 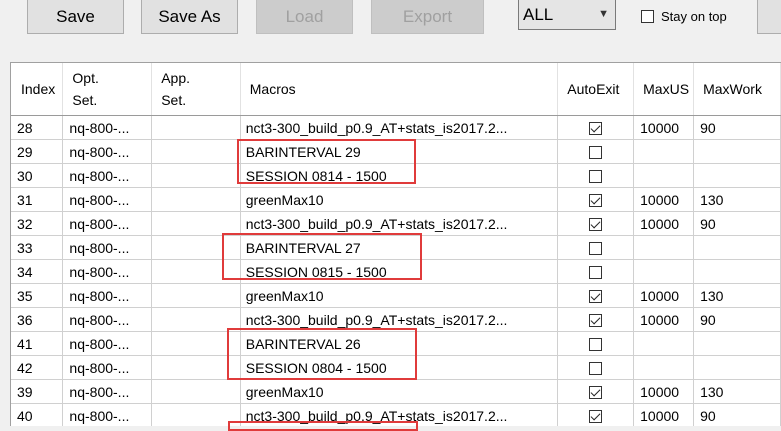 I want to click on cell-index: 29, so click(x=37, y=151).